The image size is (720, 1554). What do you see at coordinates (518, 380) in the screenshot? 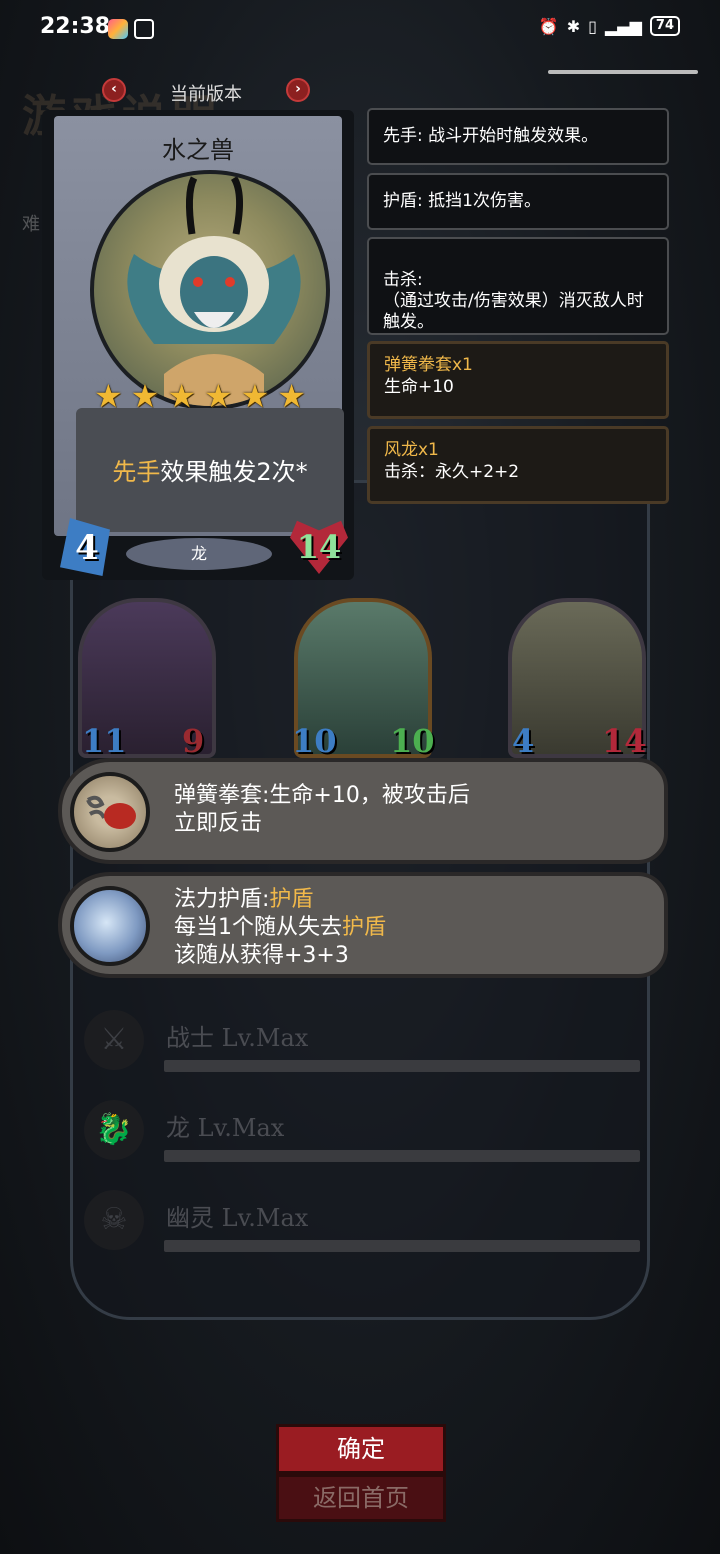
I see `buff-spring-glove: 弹簧拳套x1 生命+10` at bounding box center [518, 380].